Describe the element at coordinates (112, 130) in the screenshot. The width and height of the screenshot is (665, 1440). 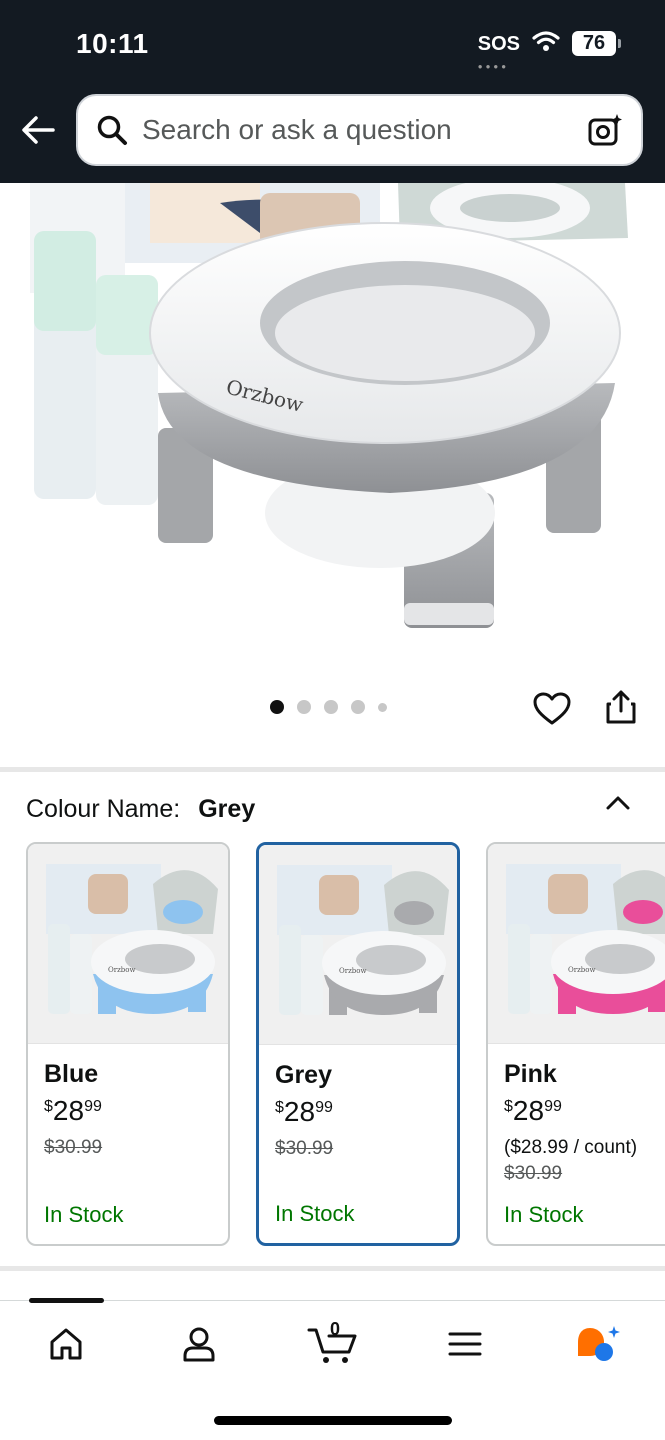
I see `search-icon` at that location.